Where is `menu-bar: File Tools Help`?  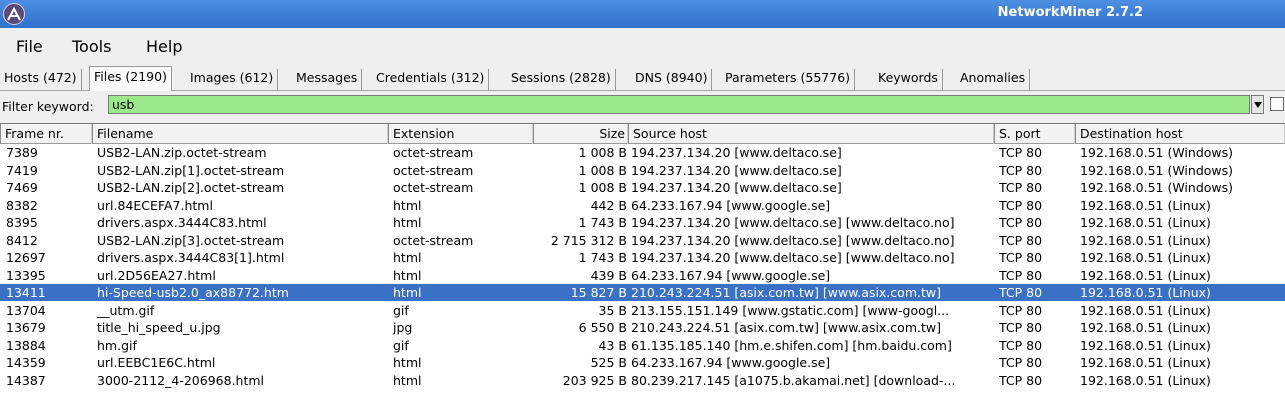
menu-bar: File Tools Help is located at coordinates (642, 46).